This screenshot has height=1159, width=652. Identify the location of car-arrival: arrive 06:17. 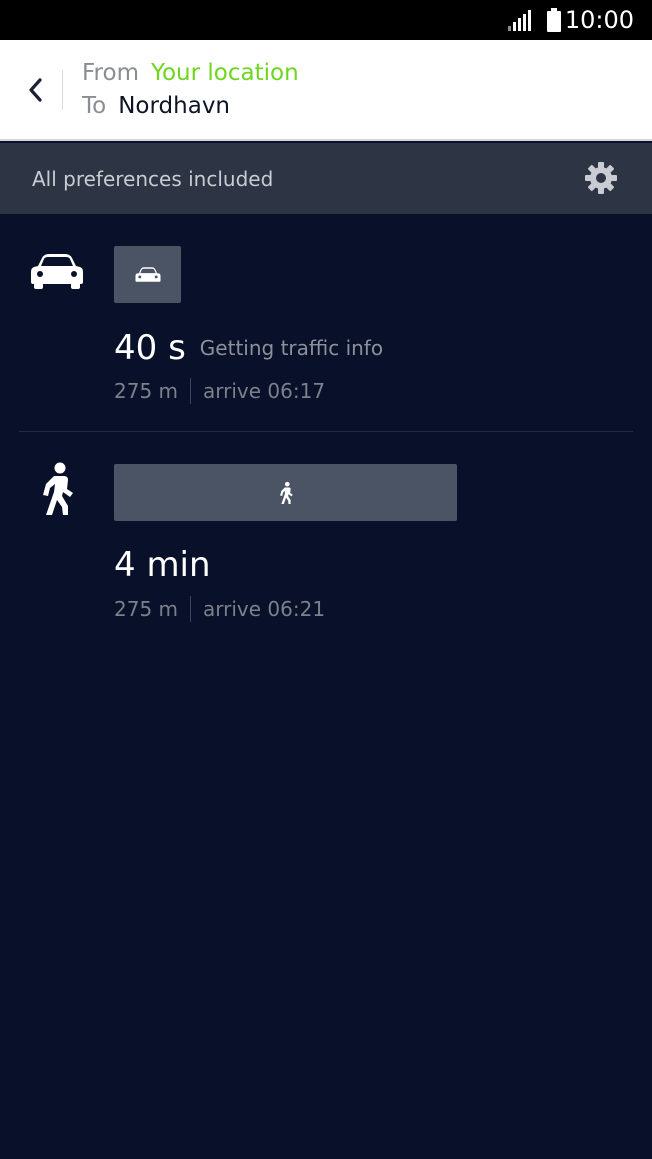
(264, 391).